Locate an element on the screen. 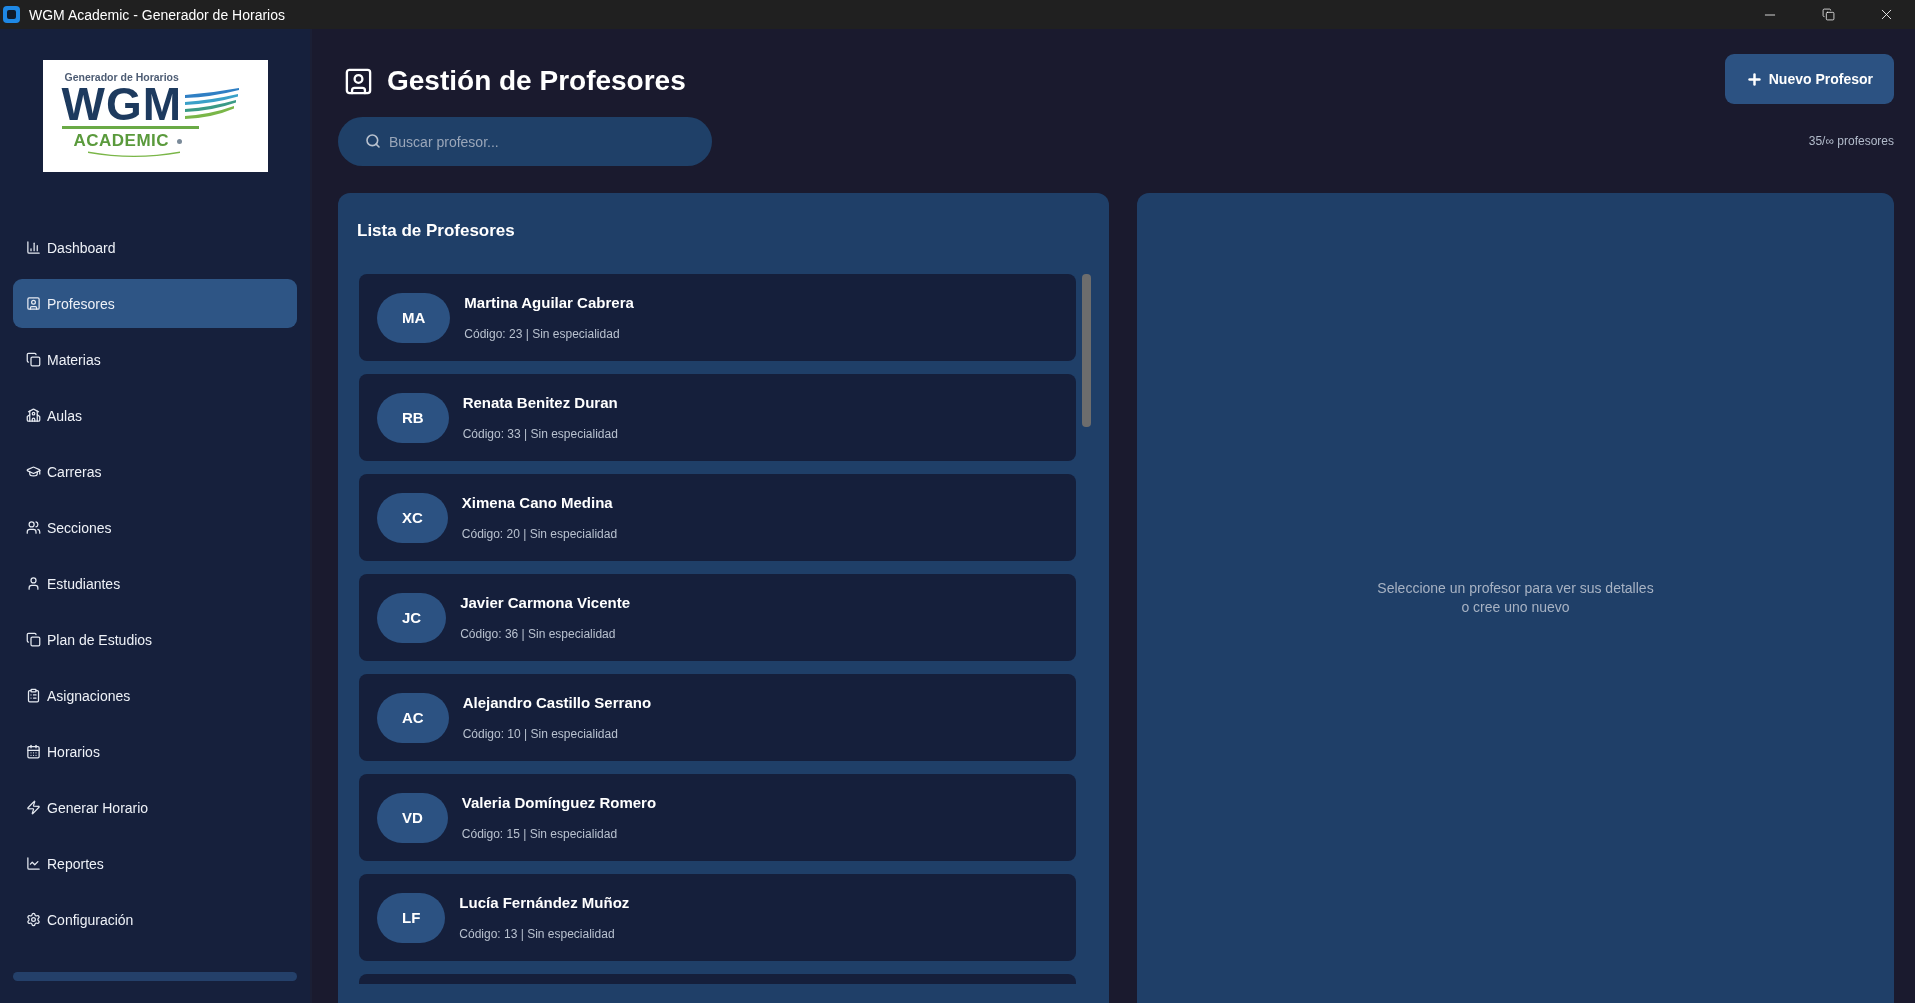  sidebar-item: Plan de Estudios is located at coordinates (155, 639).